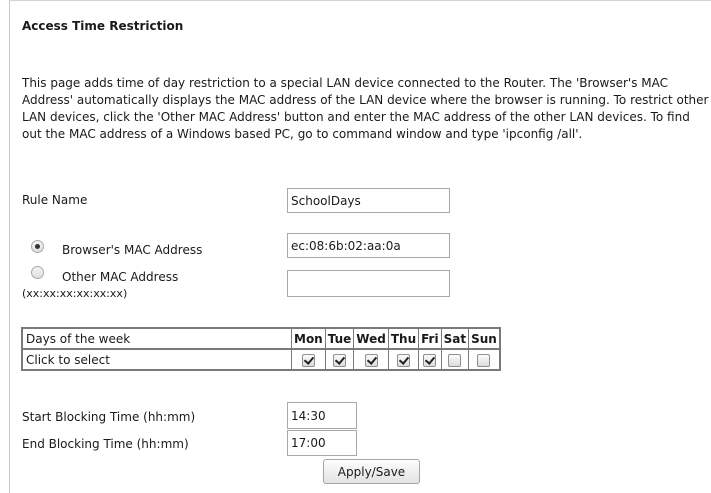  Describe the element at coordinates (75, 293) in the screenshot. I see `mac-format-hint: (xx:xx:xx:xx:xx:xx)` at that location.